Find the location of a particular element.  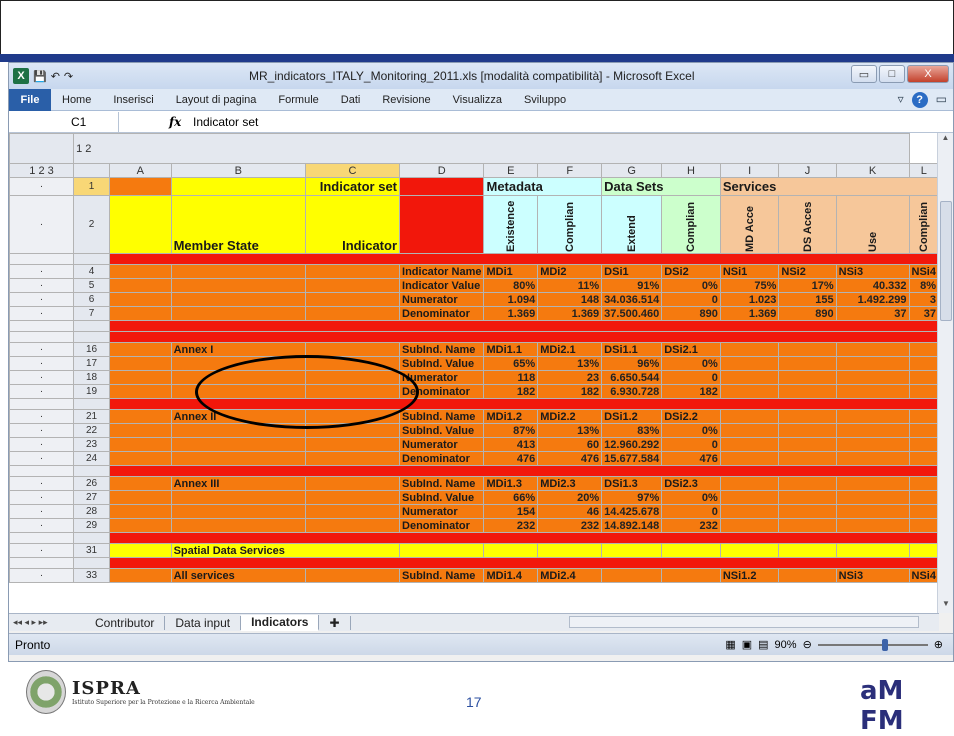

cell-e33: MDi1.4 is located at coordinates (511, 575).